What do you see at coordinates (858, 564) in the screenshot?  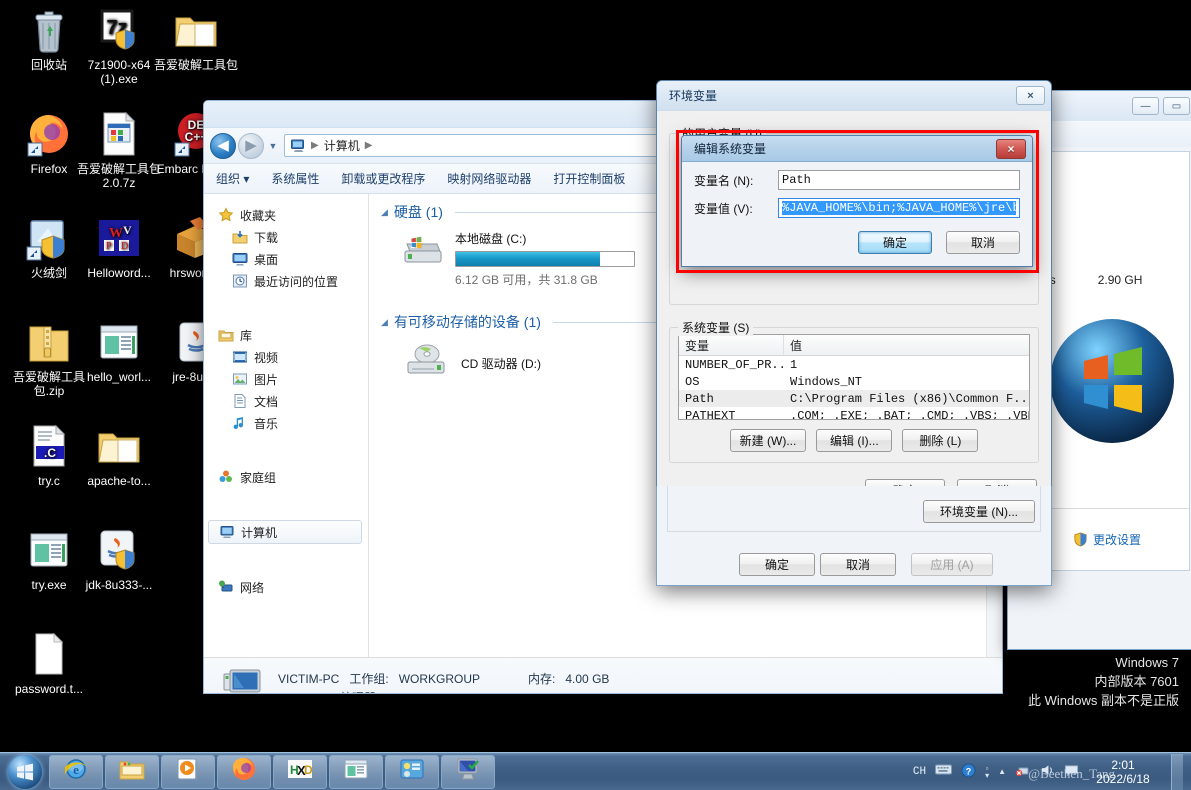 I see `sysprops-cancel-button: 取消` at bounding box center [858, 564].